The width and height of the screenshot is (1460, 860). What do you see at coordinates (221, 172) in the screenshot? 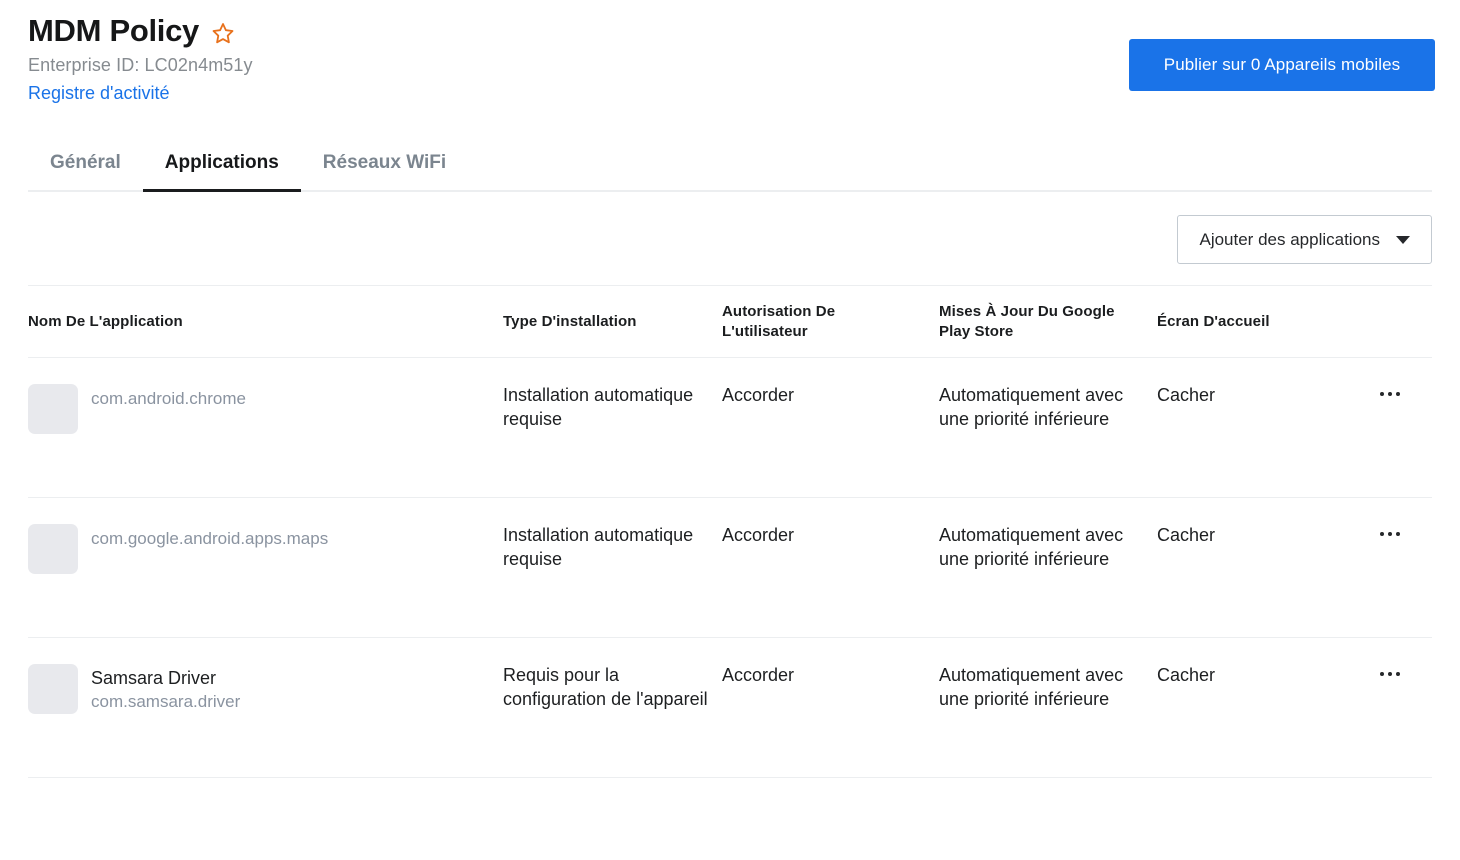
I see `tab-applications: Applications` at bounding box center [221, 172].